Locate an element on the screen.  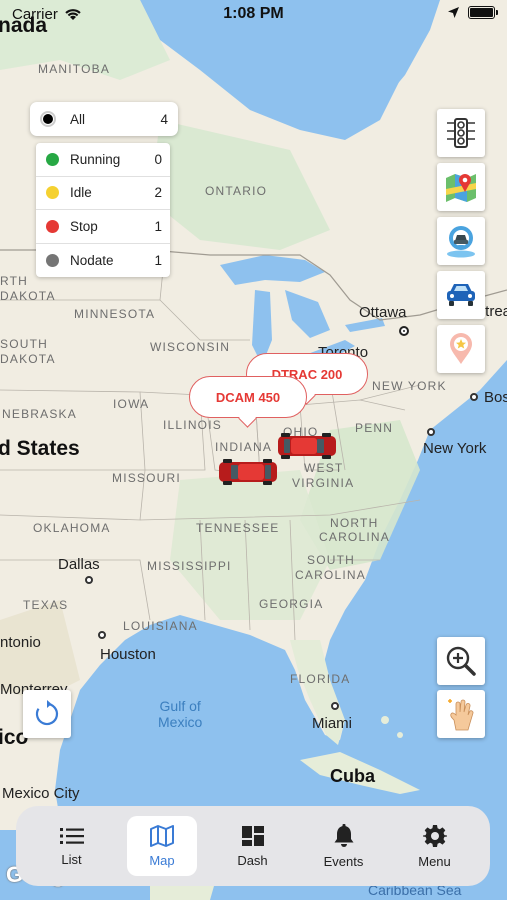
focus-vehicle-button is located at coordinates (461, 241).